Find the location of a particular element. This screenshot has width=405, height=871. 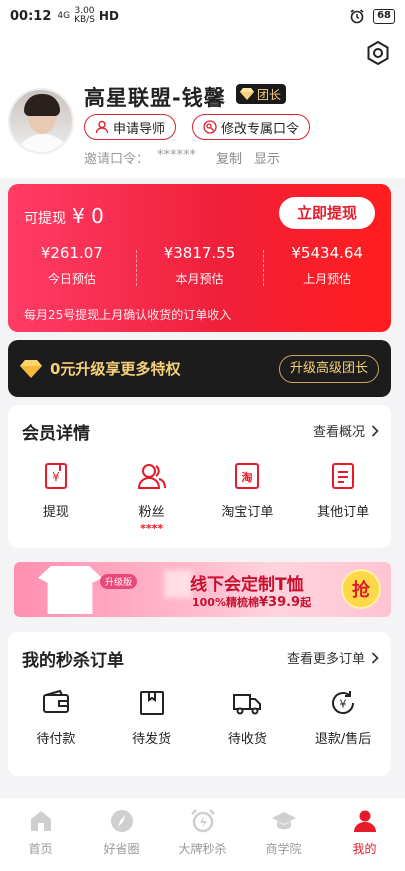

withdrawable-value: ¥ 0 is located at coordinates (88, 216).